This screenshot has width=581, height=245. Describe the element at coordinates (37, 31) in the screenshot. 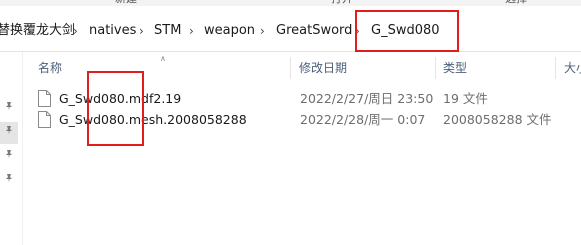

I see `breadcrumb-item-root: 替换覆龙大剑` at that location.